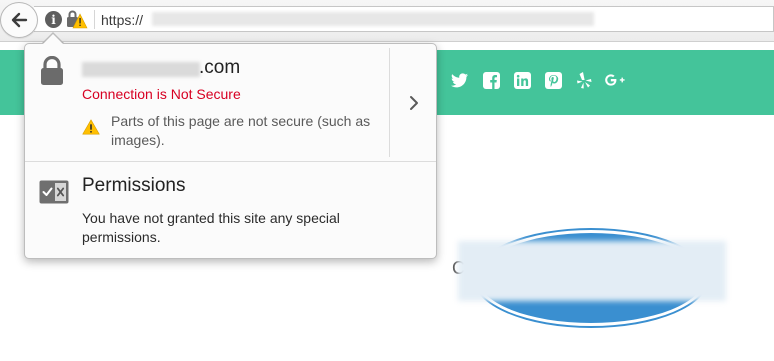 The width and height of the screenshot is (774, 361). I want to click on linkedin-icon, so click(522, 80).